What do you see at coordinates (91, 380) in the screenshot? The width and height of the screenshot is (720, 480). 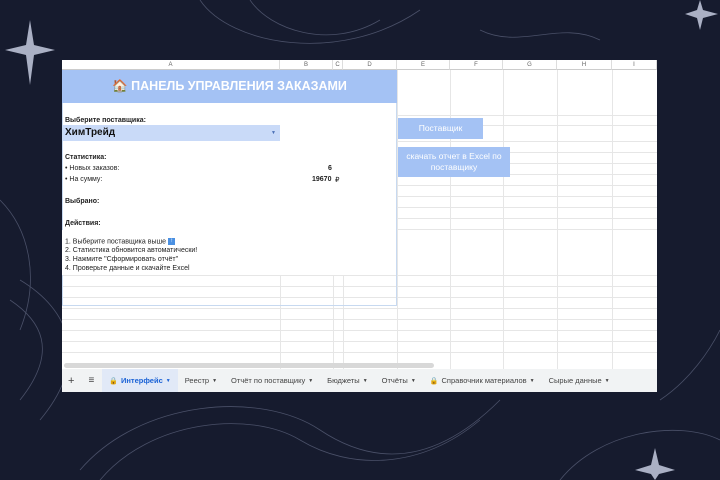 I see `all-sheets-menu-icon: ≡` at bounding box center [91, 380].